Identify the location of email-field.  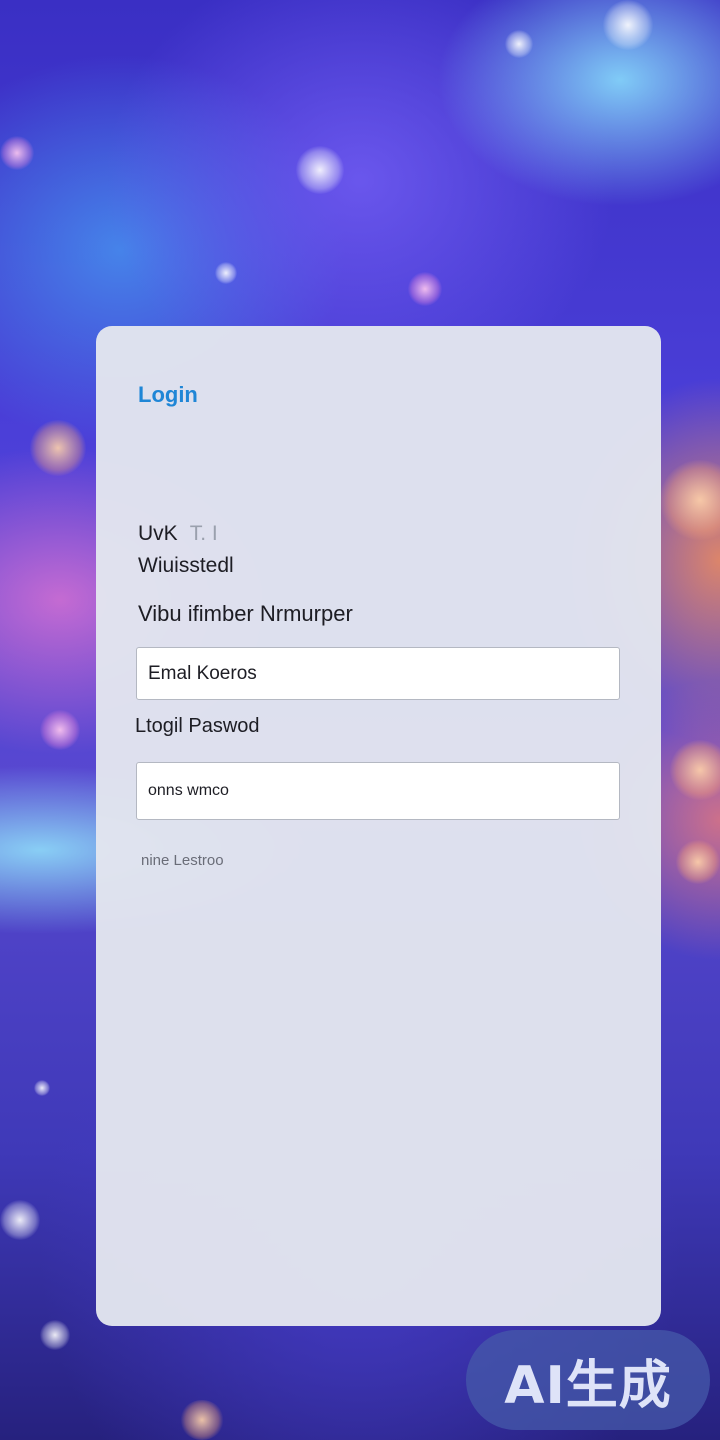
(378, 673).